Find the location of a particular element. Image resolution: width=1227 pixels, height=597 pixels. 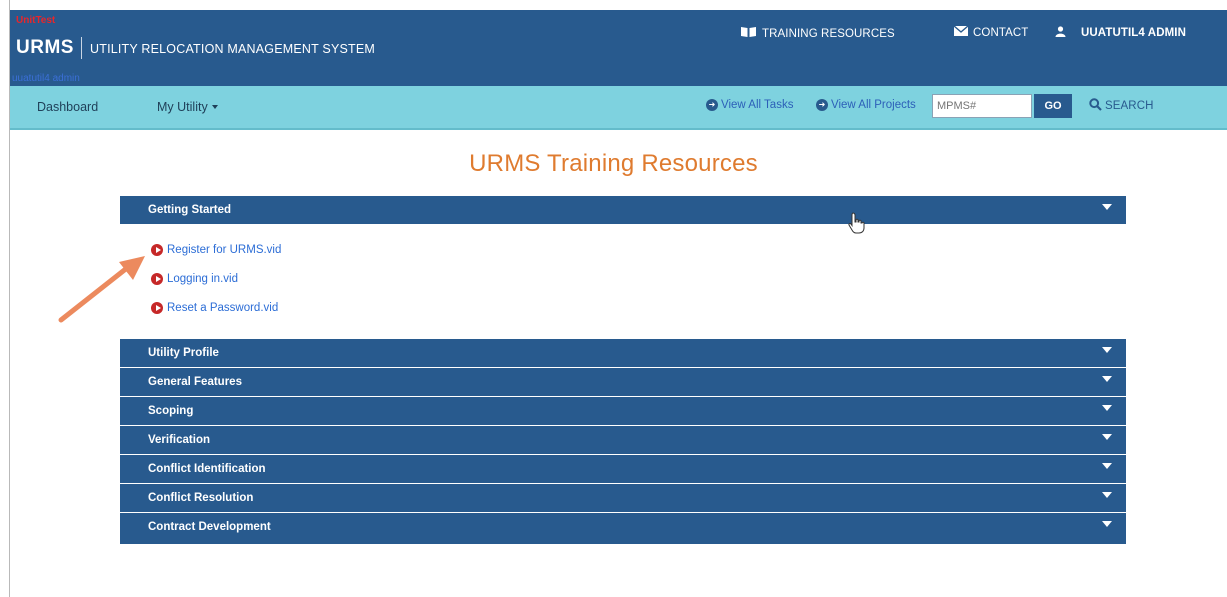

section-label: Verification is located at coordinates (179, 440).